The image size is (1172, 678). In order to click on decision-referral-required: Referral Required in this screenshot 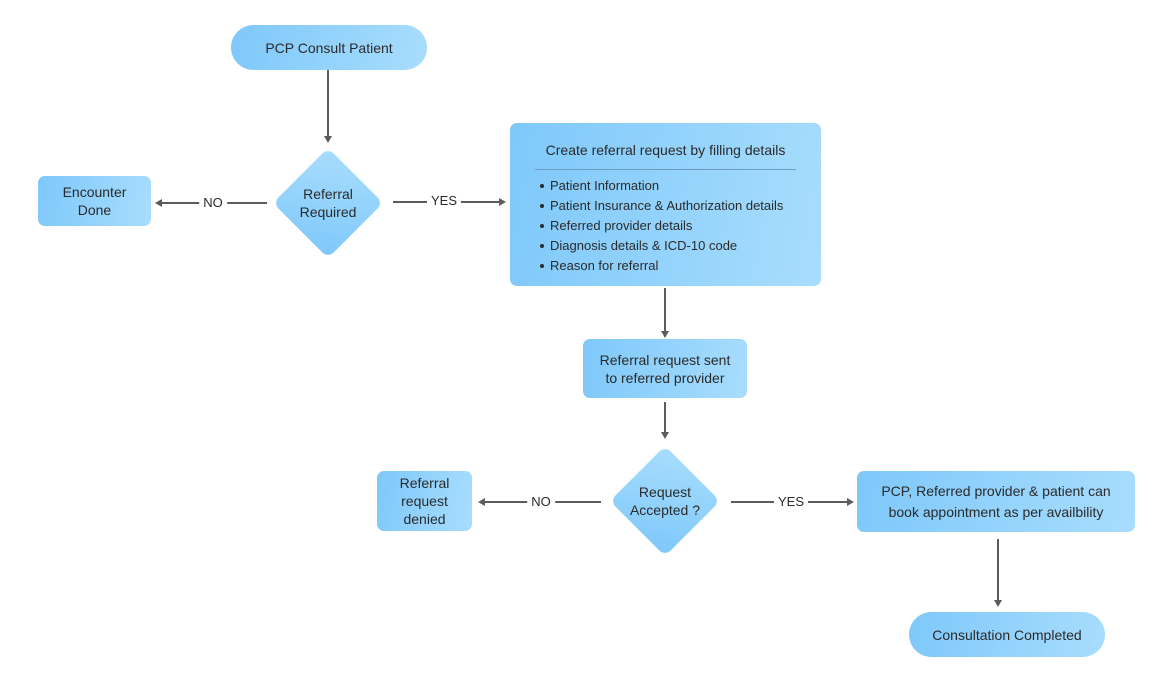, I will do `click(328, 203)`.